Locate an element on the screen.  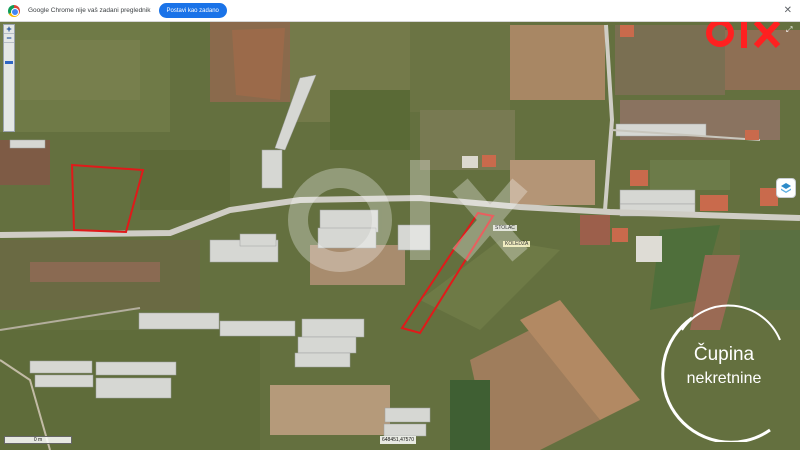
infobar-message: Google Chrome nije vaš zadani preglednik is located at coordinates (89, 10).